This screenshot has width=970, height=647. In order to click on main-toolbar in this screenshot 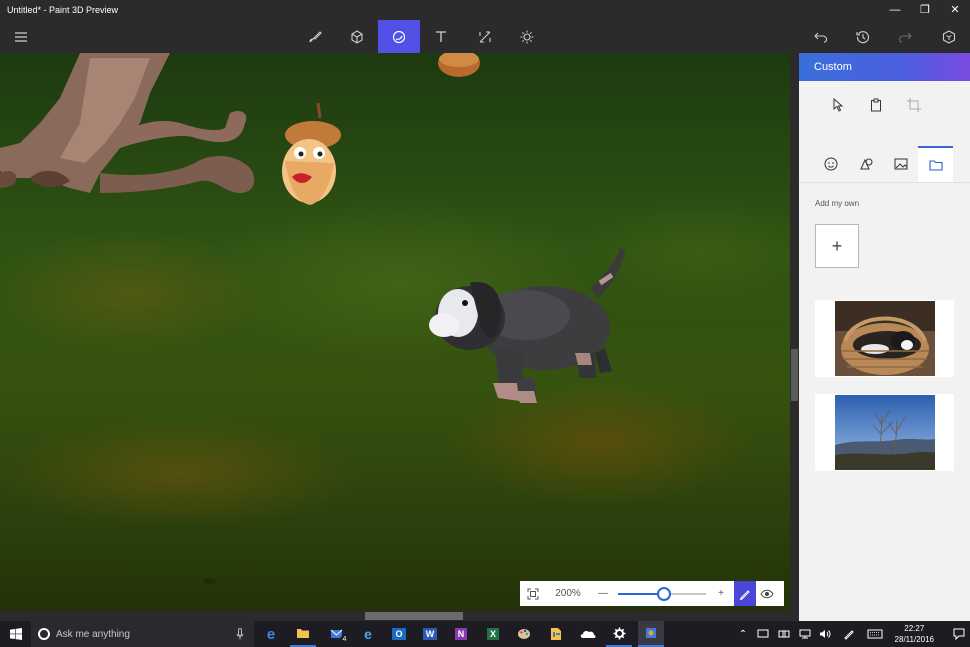, I will do `click(485, 36)`.